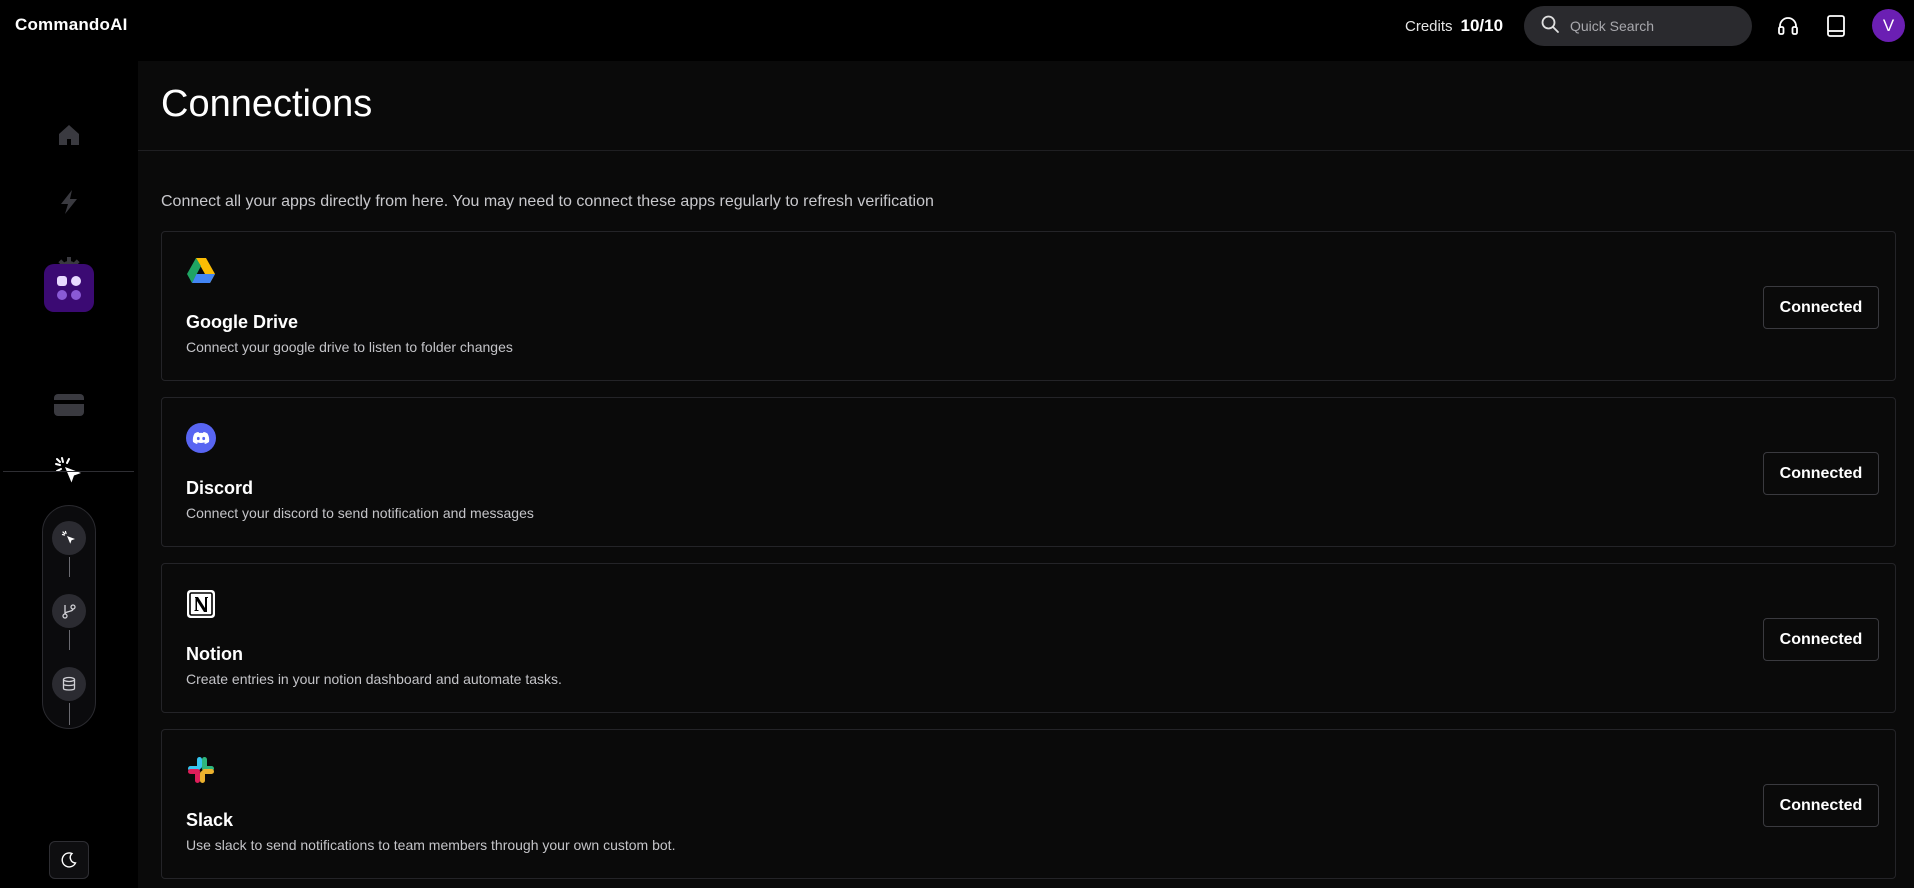 The width and height of the screenshot is (1914, 888). Describe the element at coordinates (1836, 26) in the screenshot. I see `book-icon` at that location.